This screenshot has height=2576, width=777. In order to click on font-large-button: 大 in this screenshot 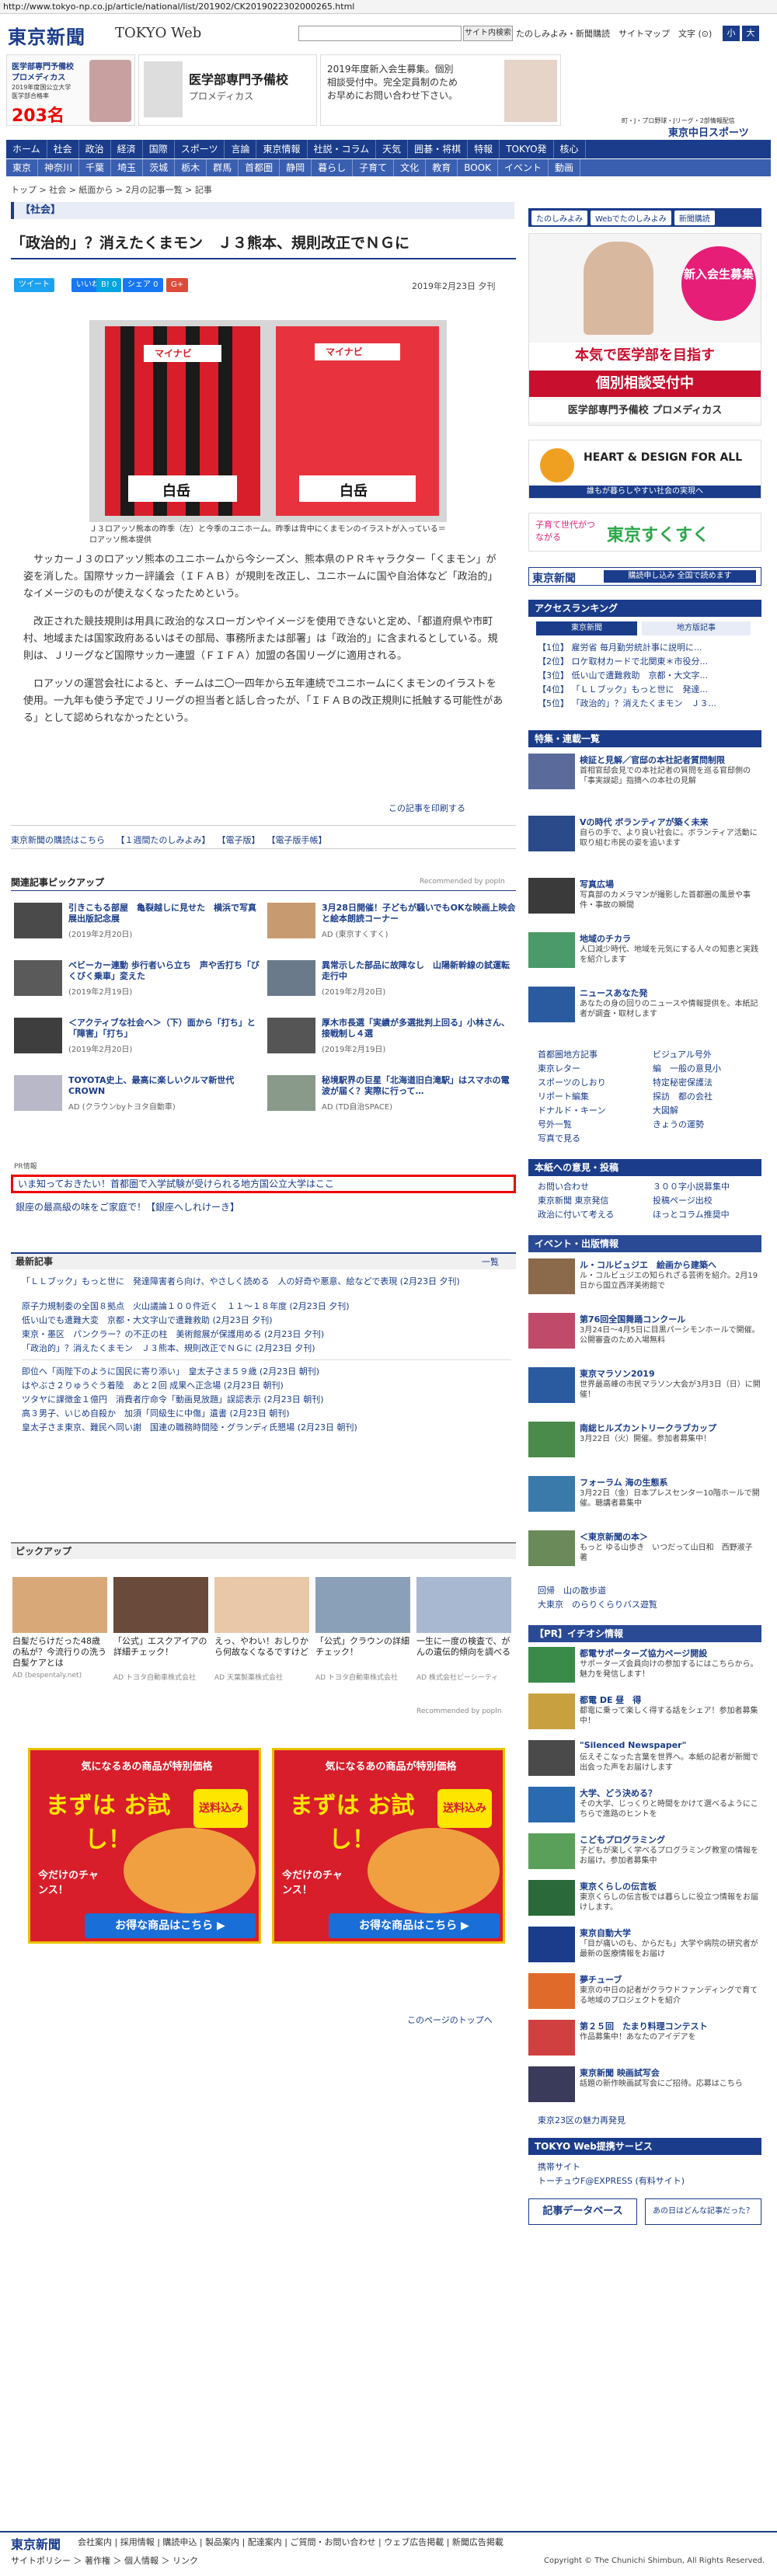, I will do `click(751, 33)`.